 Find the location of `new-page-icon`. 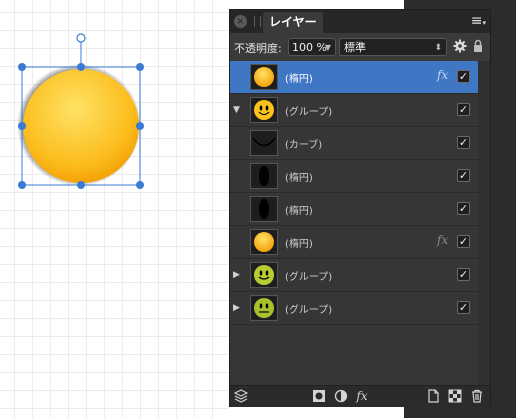

new-page-icon is located at coordinates (433, 396).